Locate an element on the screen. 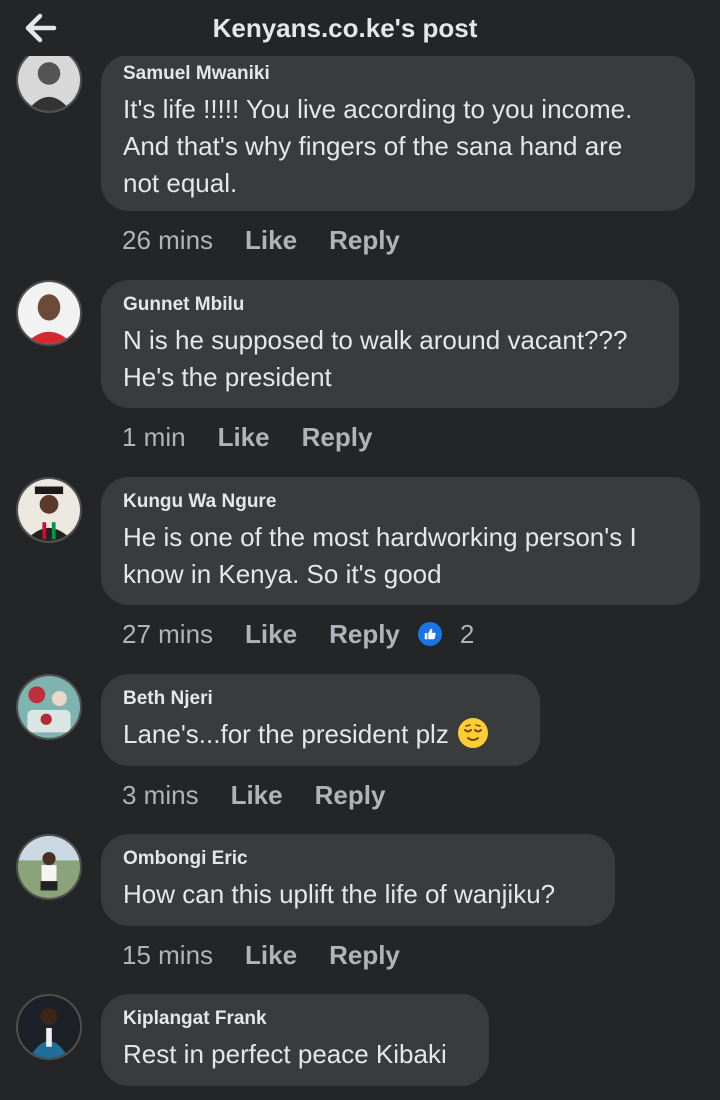 The image size is (720, 1100). comment-author: Beth Njeri is located at coordinates (320, 699).